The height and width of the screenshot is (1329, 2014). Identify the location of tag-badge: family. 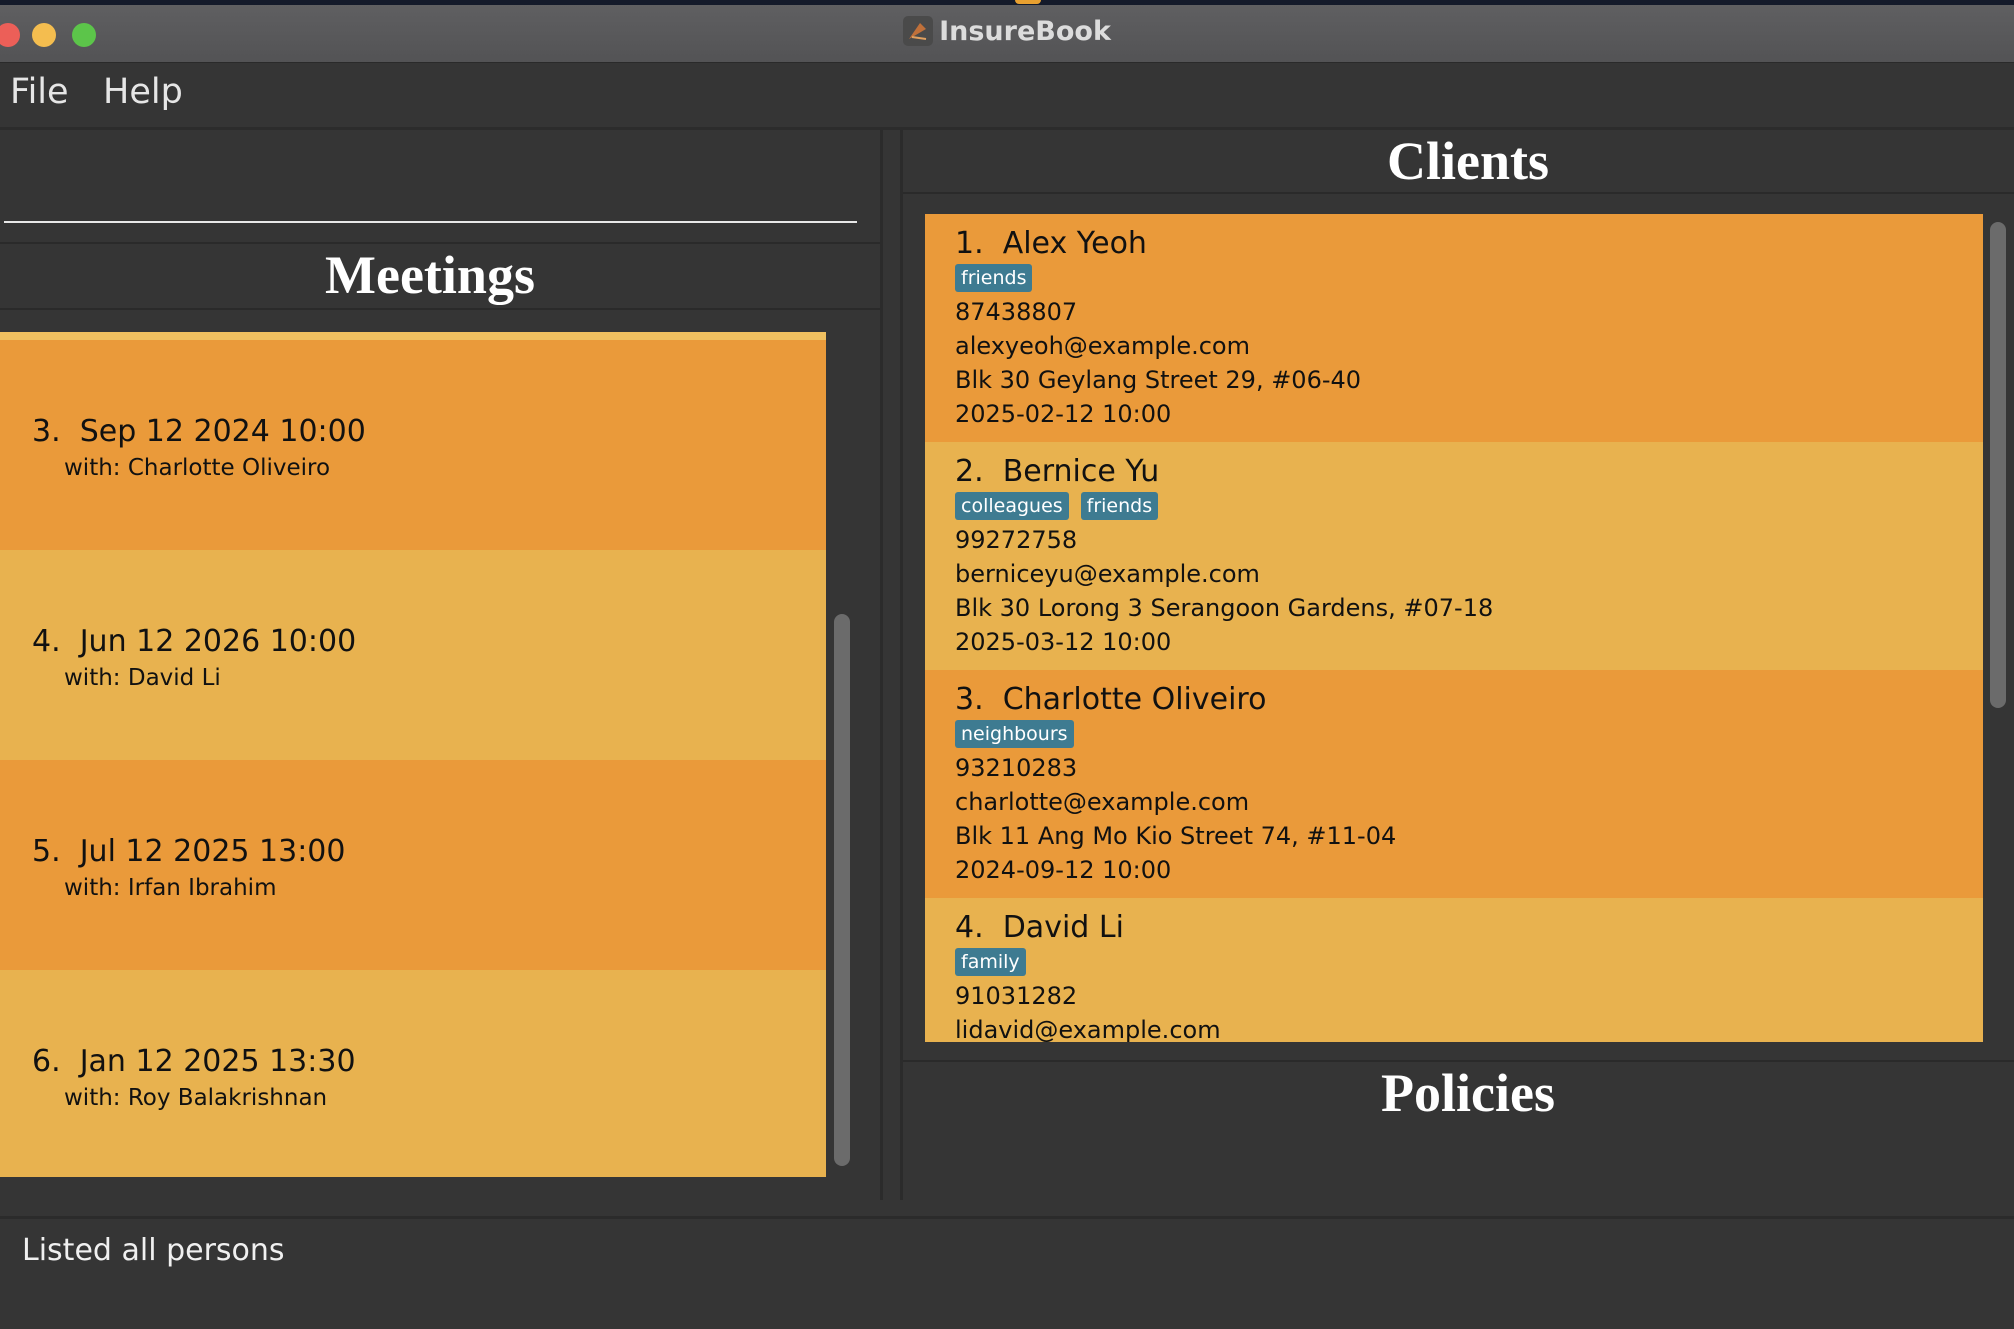
(990, 962).